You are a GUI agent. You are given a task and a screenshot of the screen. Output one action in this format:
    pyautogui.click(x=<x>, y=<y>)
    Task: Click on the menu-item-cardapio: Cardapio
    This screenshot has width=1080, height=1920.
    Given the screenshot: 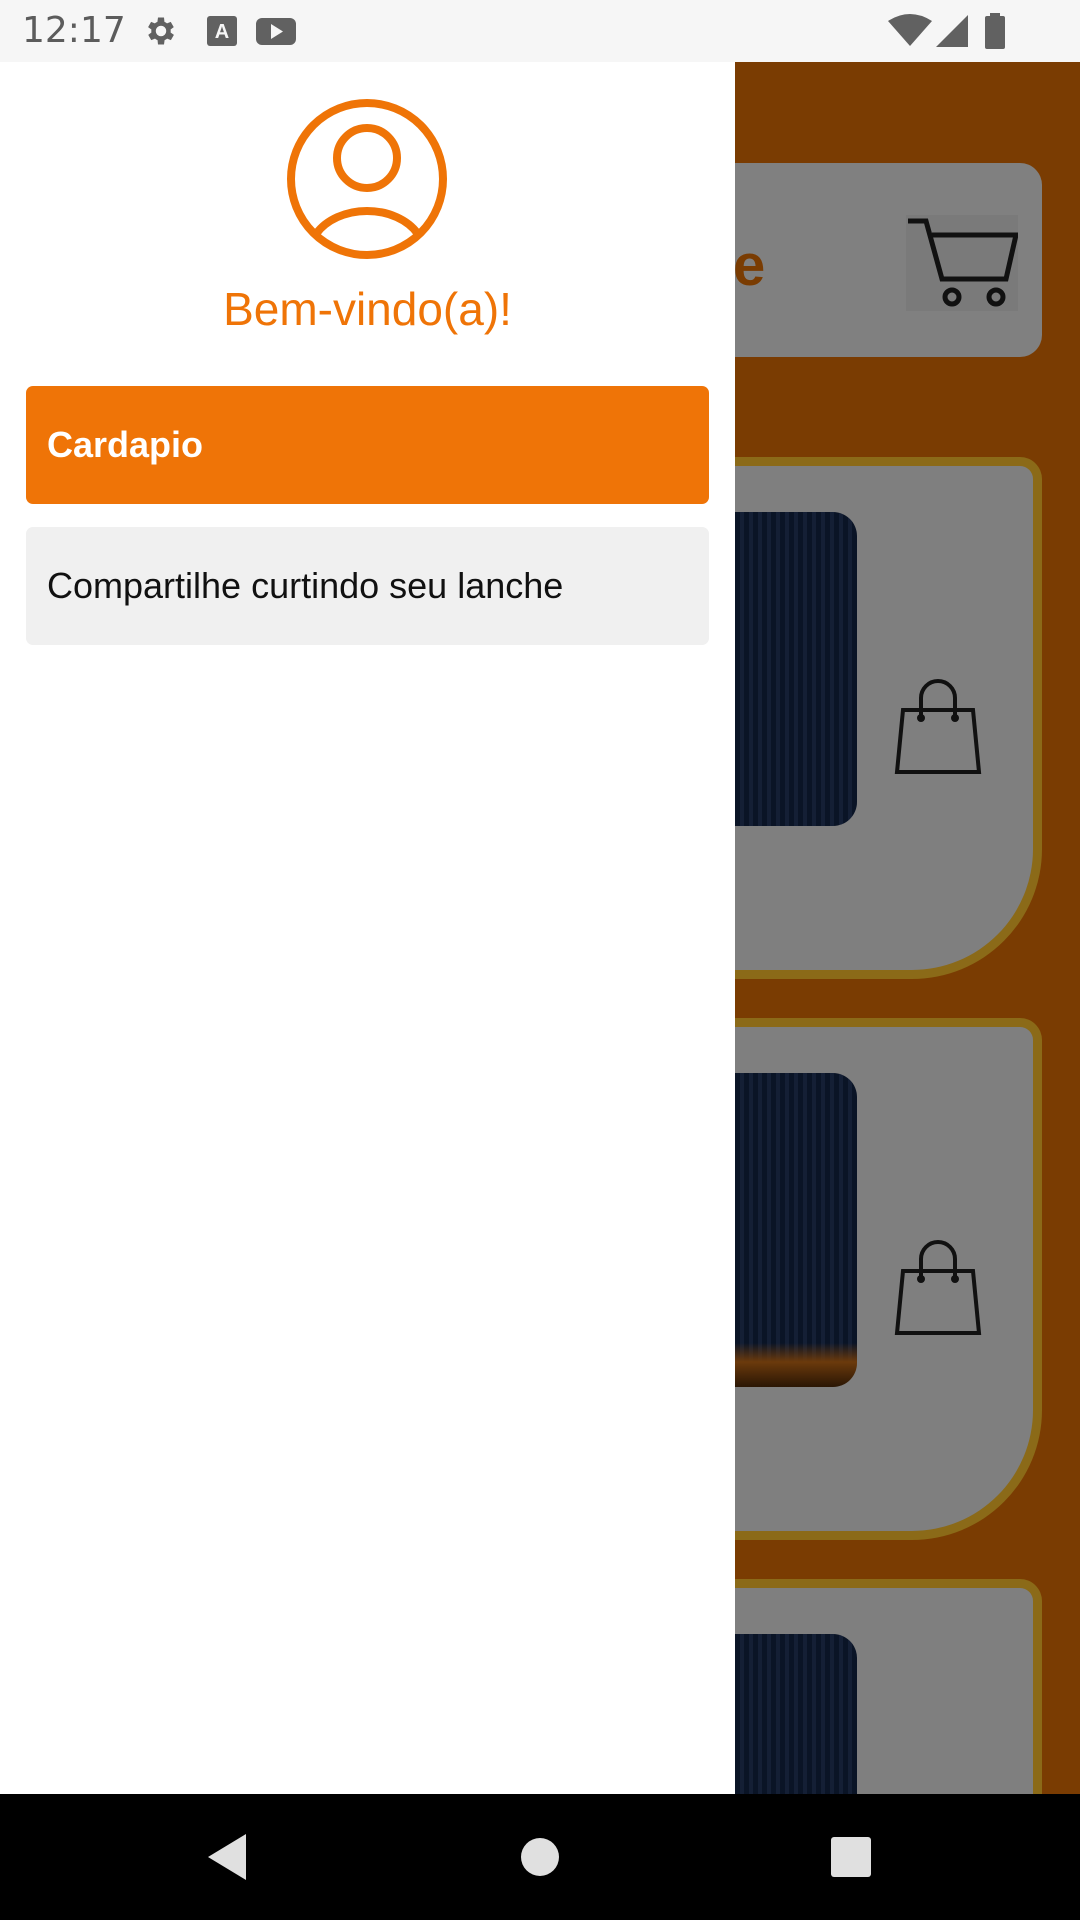 What is the action you would take?
    pyautogui.click(x=367, y=445)
    